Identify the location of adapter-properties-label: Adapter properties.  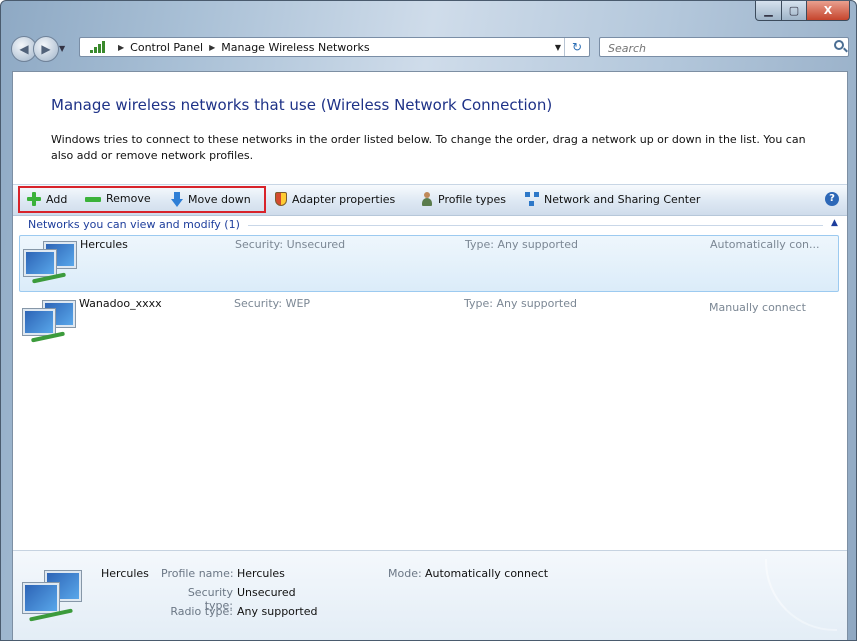
(344, 199).